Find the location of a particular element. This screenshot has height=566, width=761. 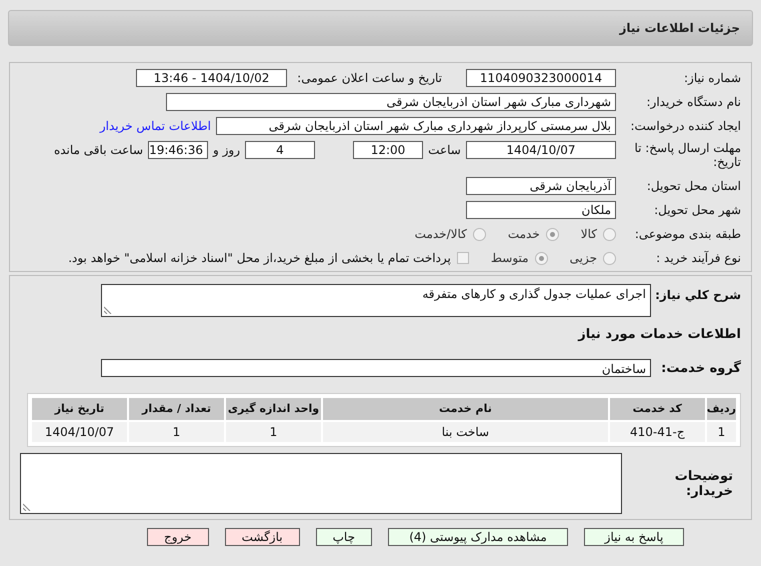

description-field: اجرای عملیات جدول گذاری و کارهای متفرقه is located at coordinates (376, 300).